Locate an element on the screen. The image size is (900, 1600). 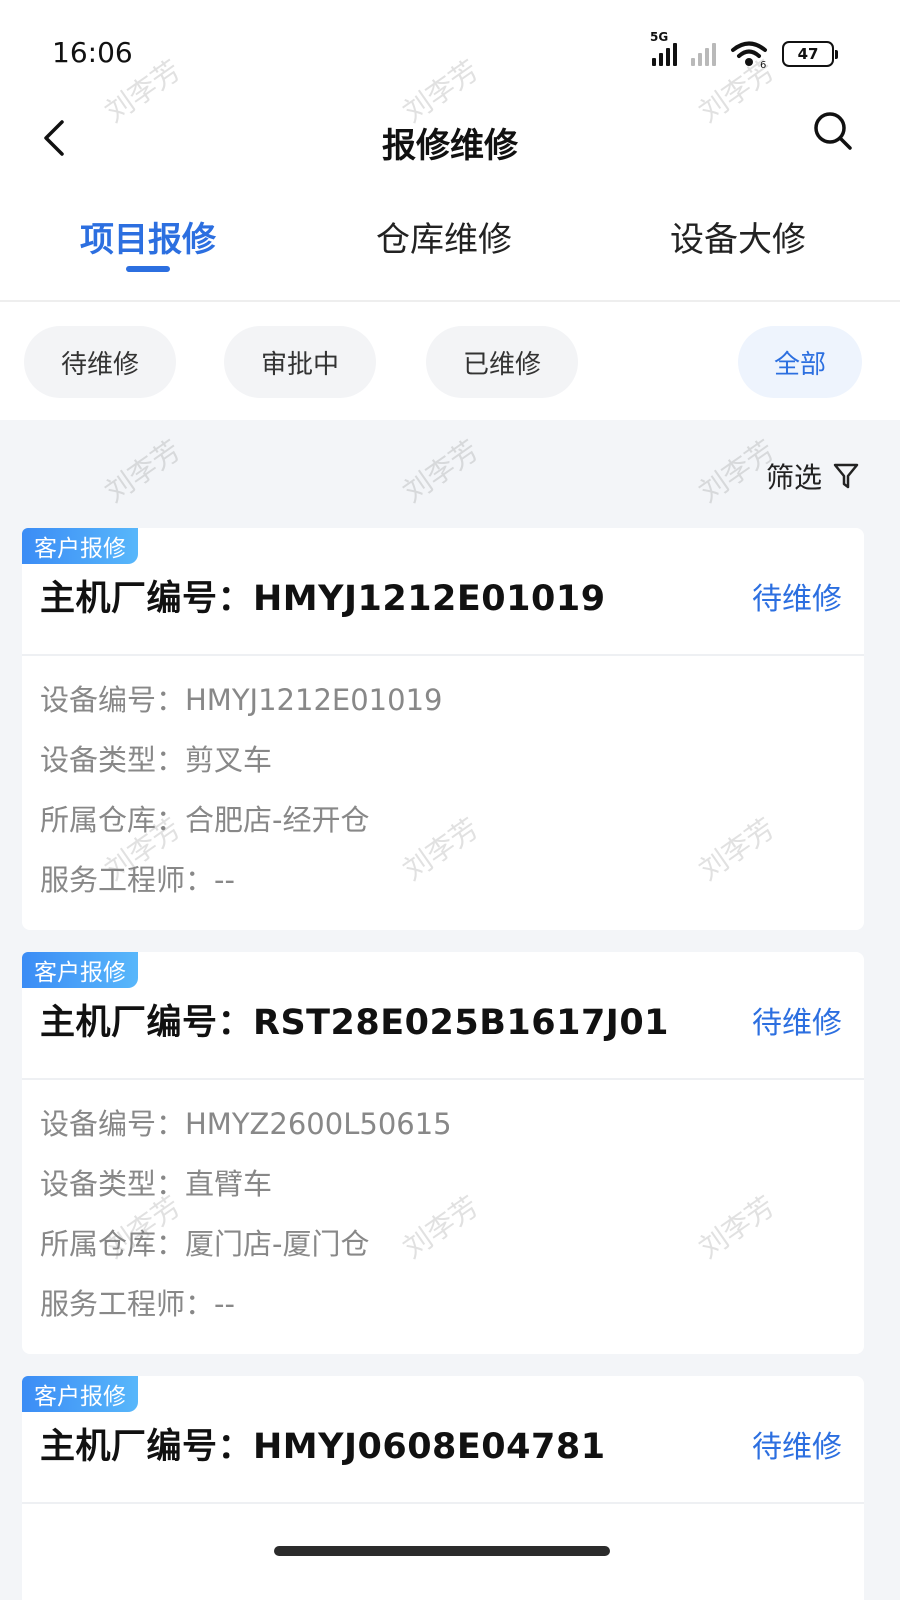
wifi-icon: 6 is located at coordinates (749, 55).